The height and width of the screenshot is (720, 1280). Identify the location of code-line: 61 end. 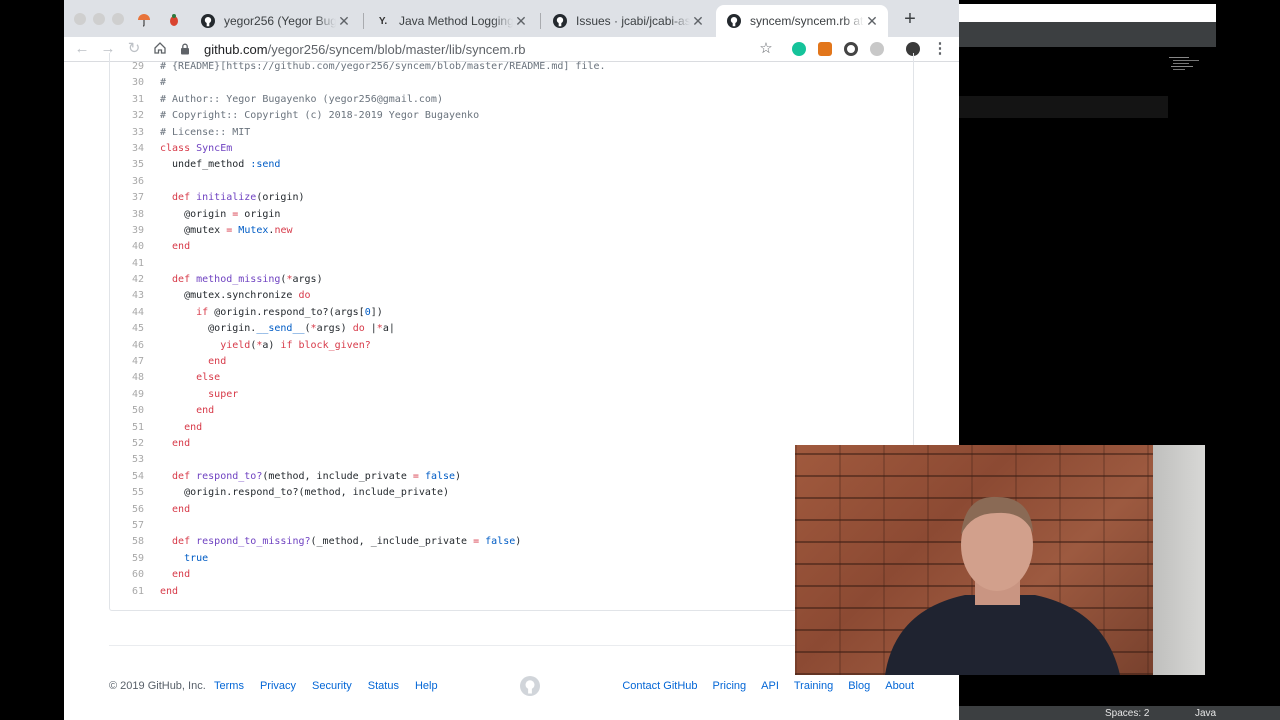
(511, 592).